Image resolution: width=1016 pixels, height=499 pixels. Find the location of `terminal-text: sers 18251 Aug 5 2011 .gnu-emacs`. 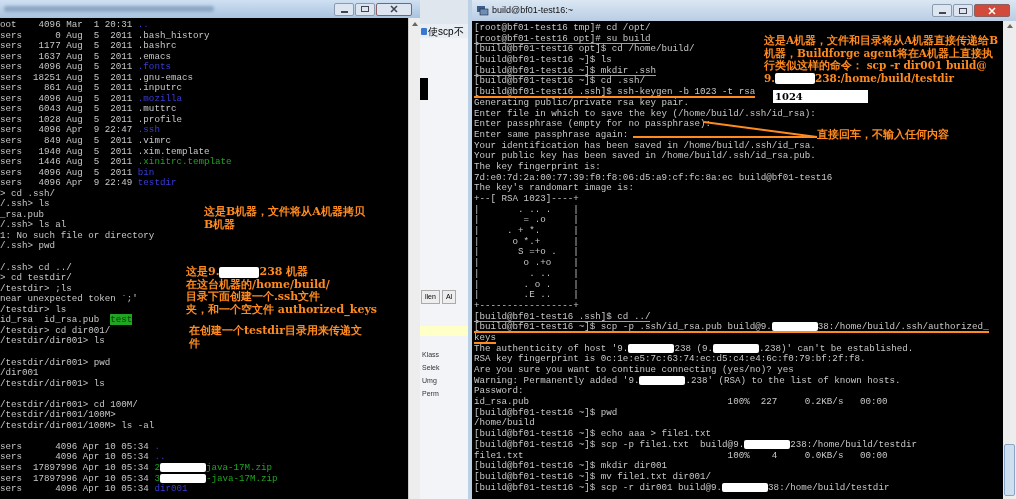

terminal-text: sers 18251 Aug 5 2011 .gnu-emacs is located at coordinates (96, 77).